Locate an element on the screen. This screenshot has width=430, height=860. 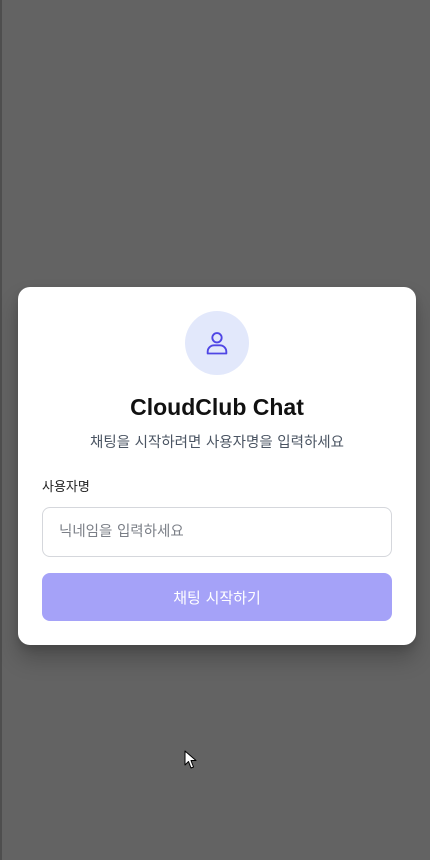
mouse-cursor-icon is located at coordinates (190, 759).